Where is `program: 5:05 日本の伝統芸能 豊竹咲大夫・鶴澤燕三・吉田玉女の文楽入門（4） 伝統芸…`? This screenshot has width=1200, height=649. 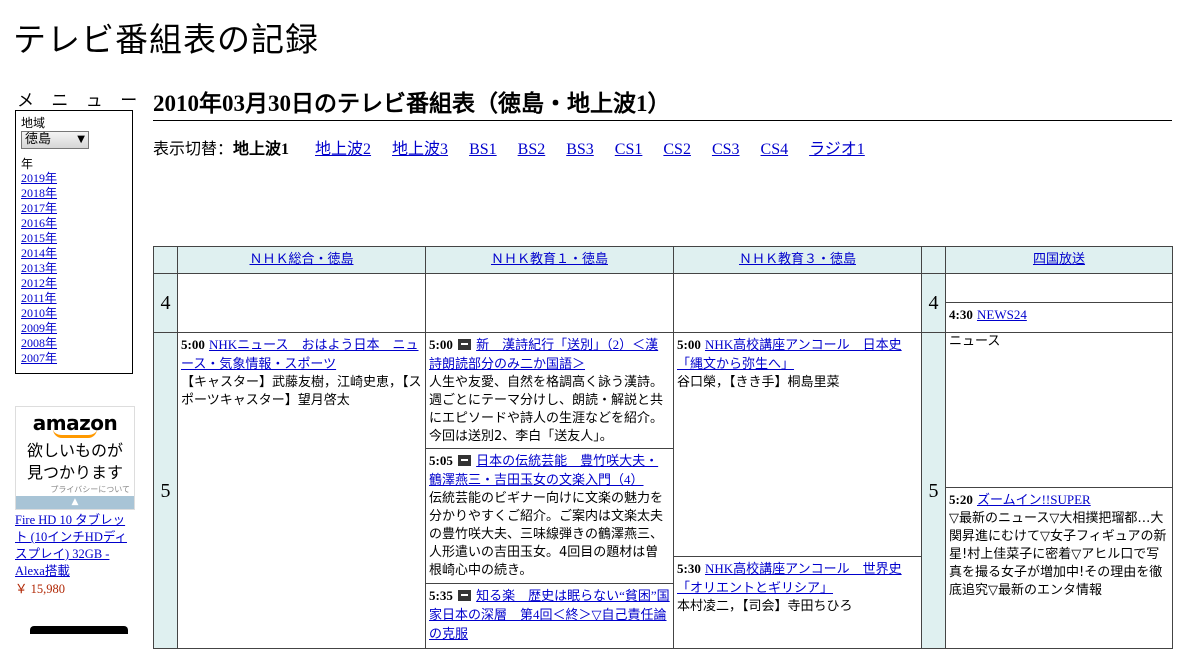 program: 5:05 日本の伝統芸能 豊竹咲大夫・鶴澤燕三・吉田玉女の文楽入門（4） 伝統芸… is located at coordinates (549, 515).